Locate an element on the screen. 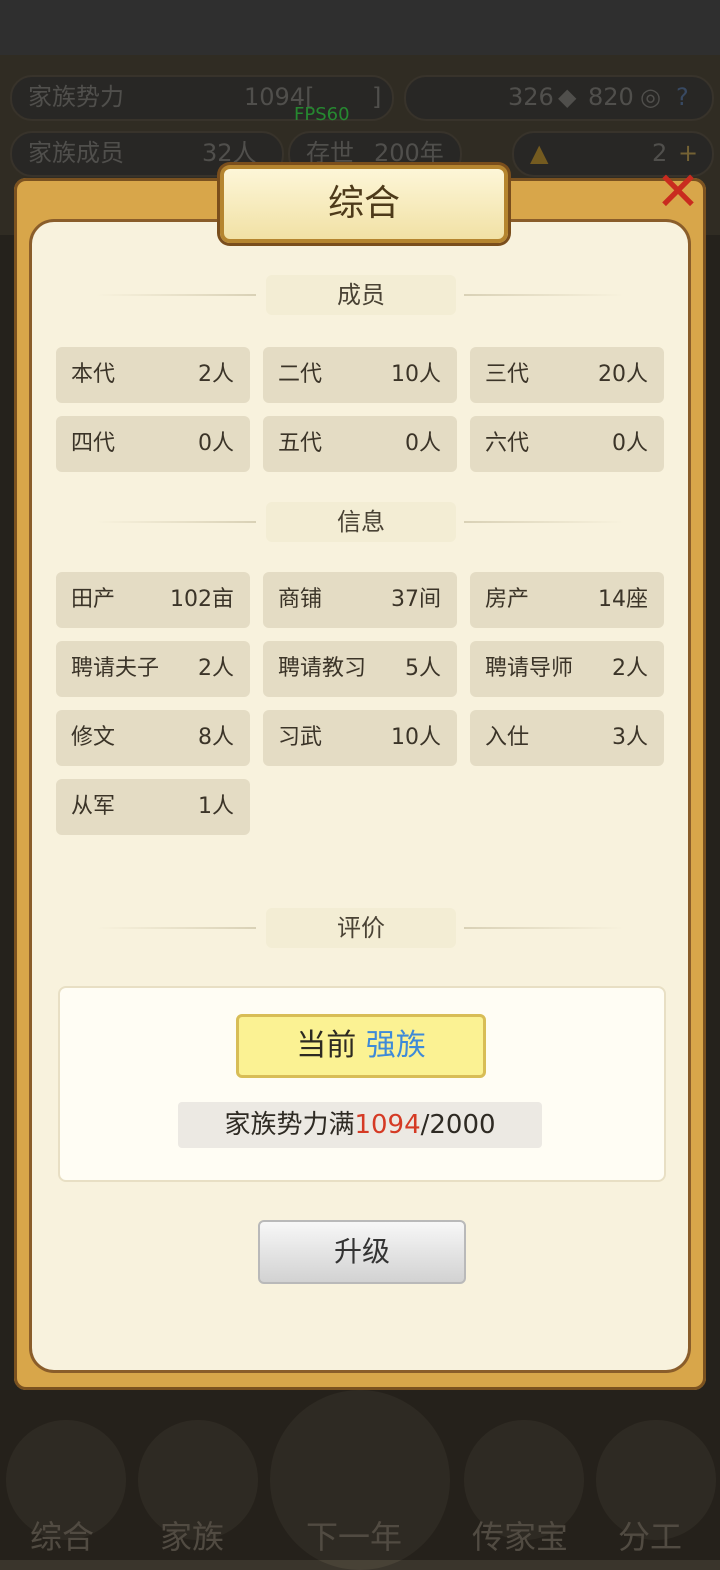 The image size is (720, 1570). info-value: 5人 is located at coordinates (423, 668).